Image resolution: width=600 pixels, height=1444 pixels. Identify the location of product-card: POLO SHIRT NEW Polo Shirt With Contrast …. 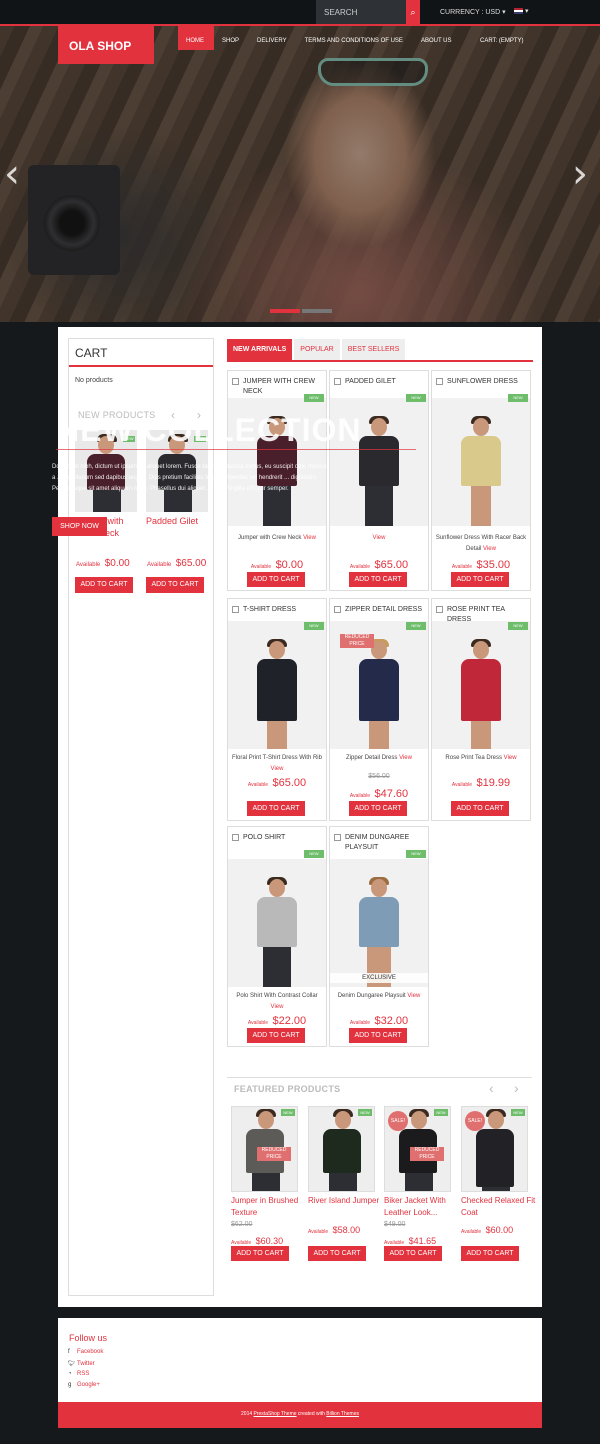
(277, 936).